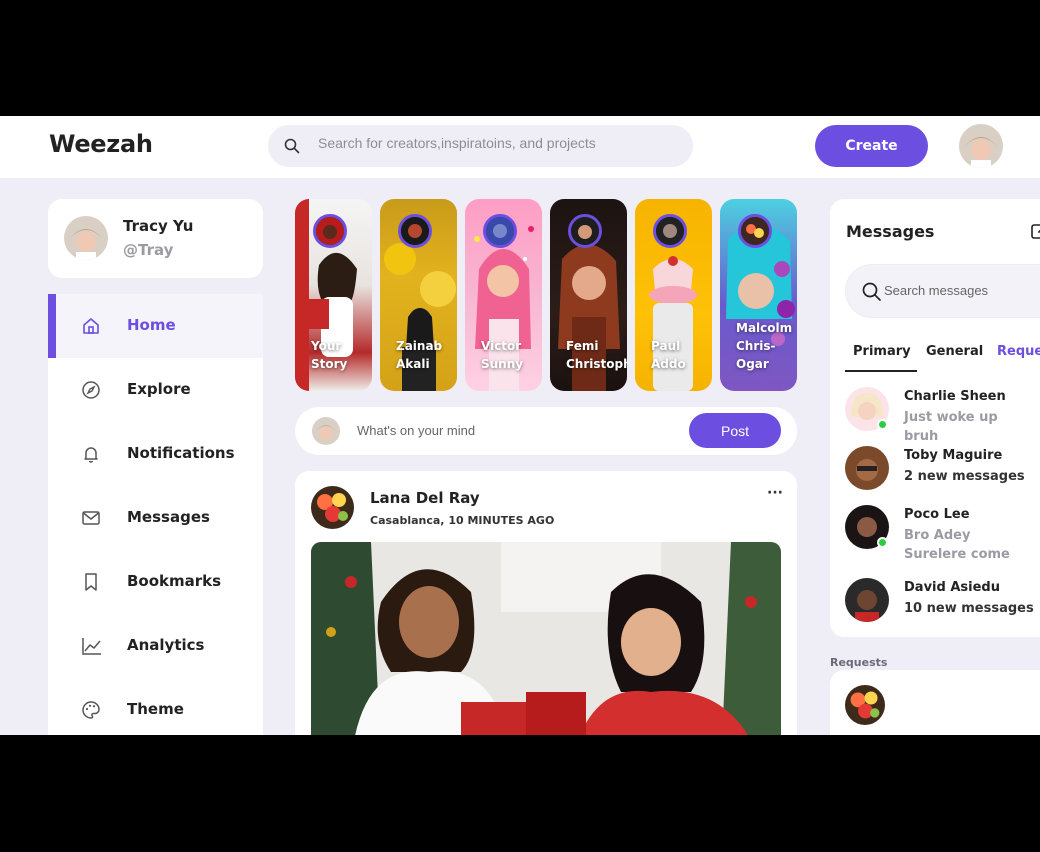 The height and width of the screenshot is (852, 1040). Describe the element at coordinates (425, 498) in the screenshot. I see `post-author: Lana Del Ray` at that location.